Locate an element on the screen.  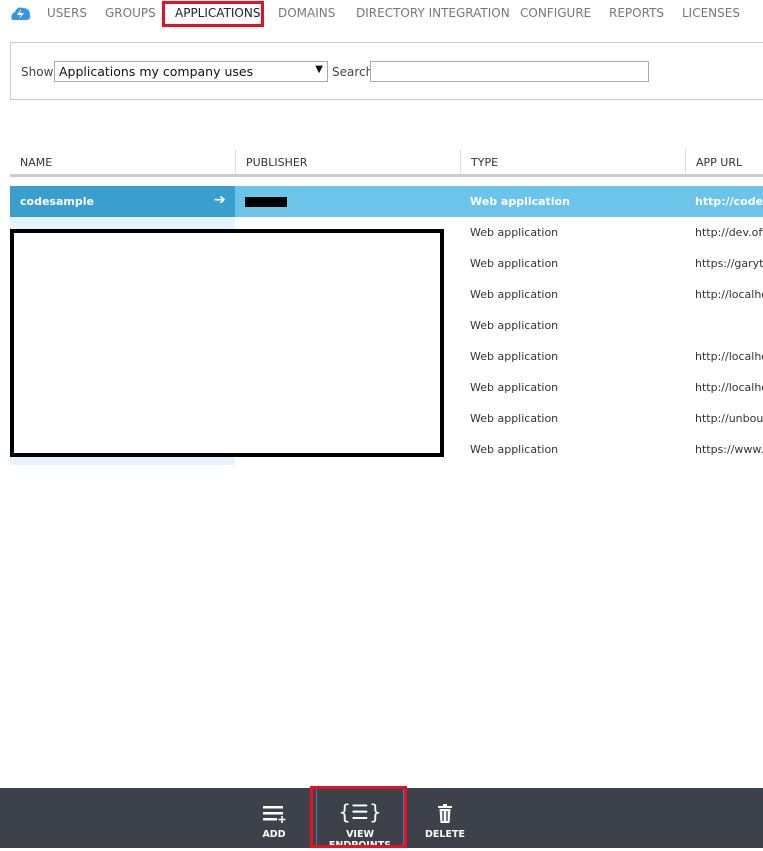
app-name: codesample is located at coordinates (57, 201).